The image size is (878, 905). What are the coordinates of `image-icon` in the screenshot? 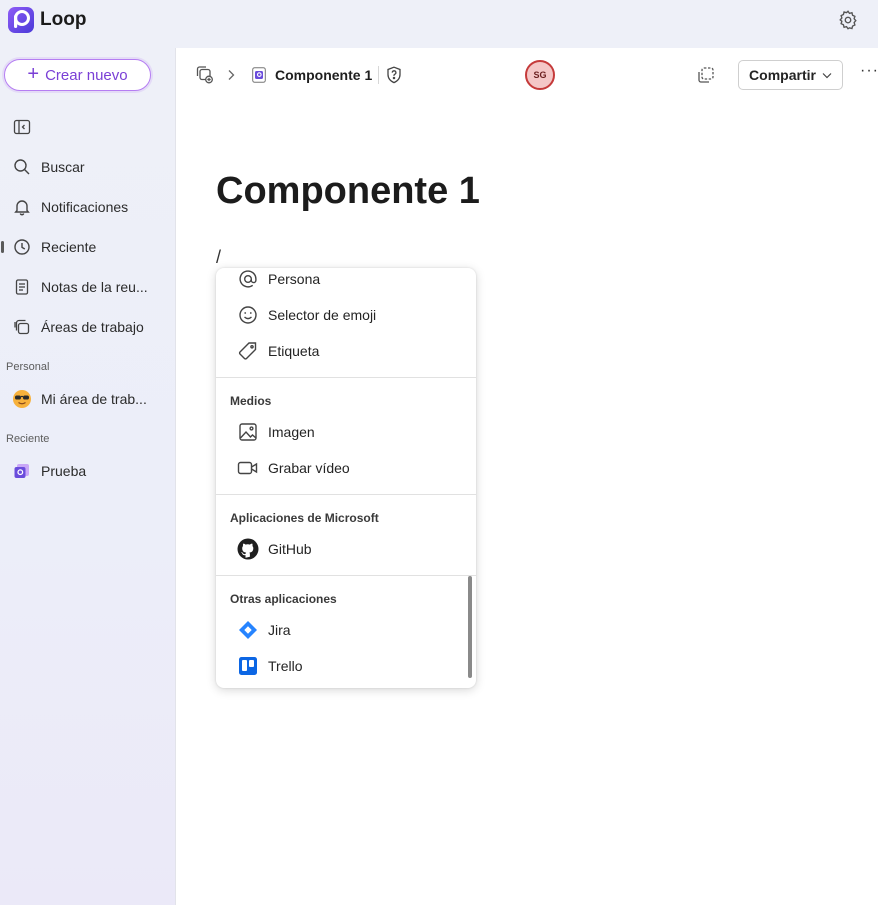 It's located at (248, 432).